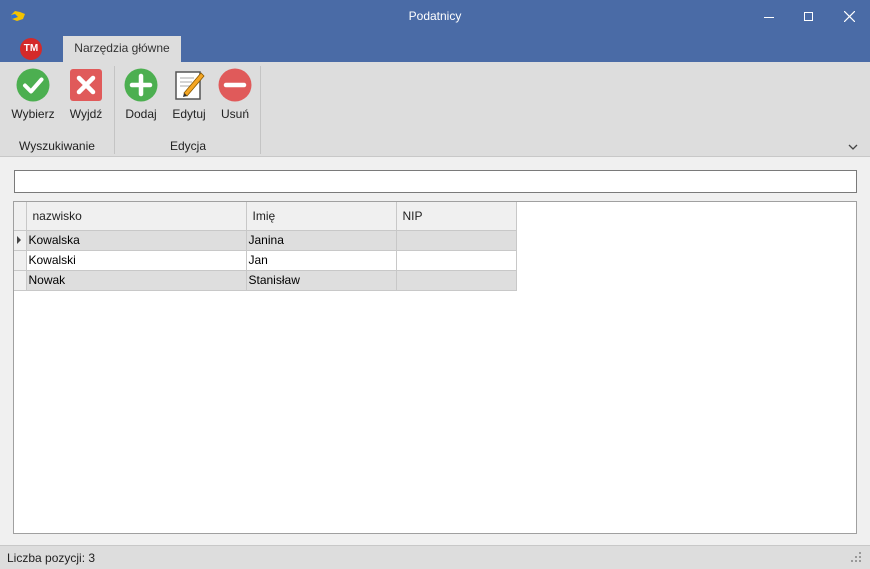 The height and width of the screenshot is (569, 870). I want to click on wyjdz-button: Wyjdź, so click(86, 97).